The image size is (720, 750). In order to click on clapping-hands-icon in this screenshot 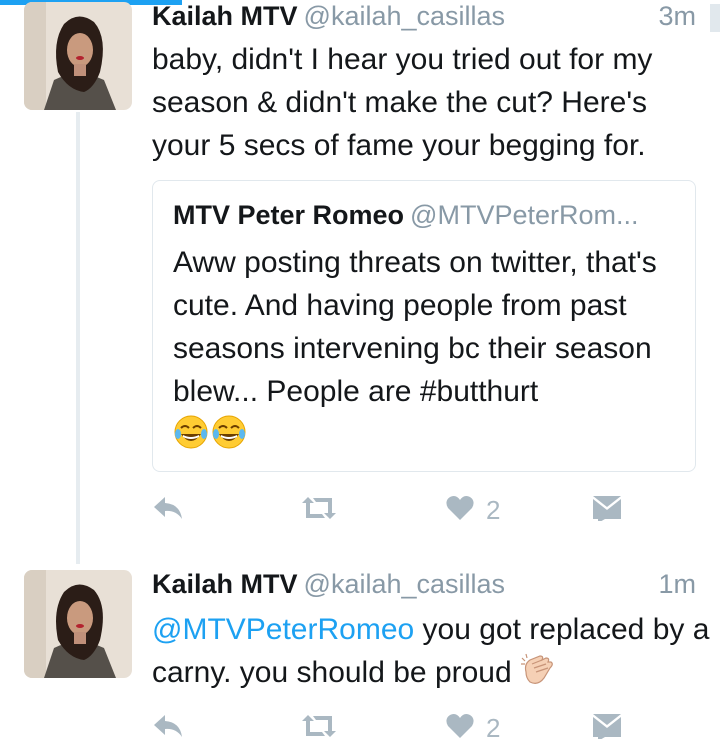, I will do `click(538, 676)`.